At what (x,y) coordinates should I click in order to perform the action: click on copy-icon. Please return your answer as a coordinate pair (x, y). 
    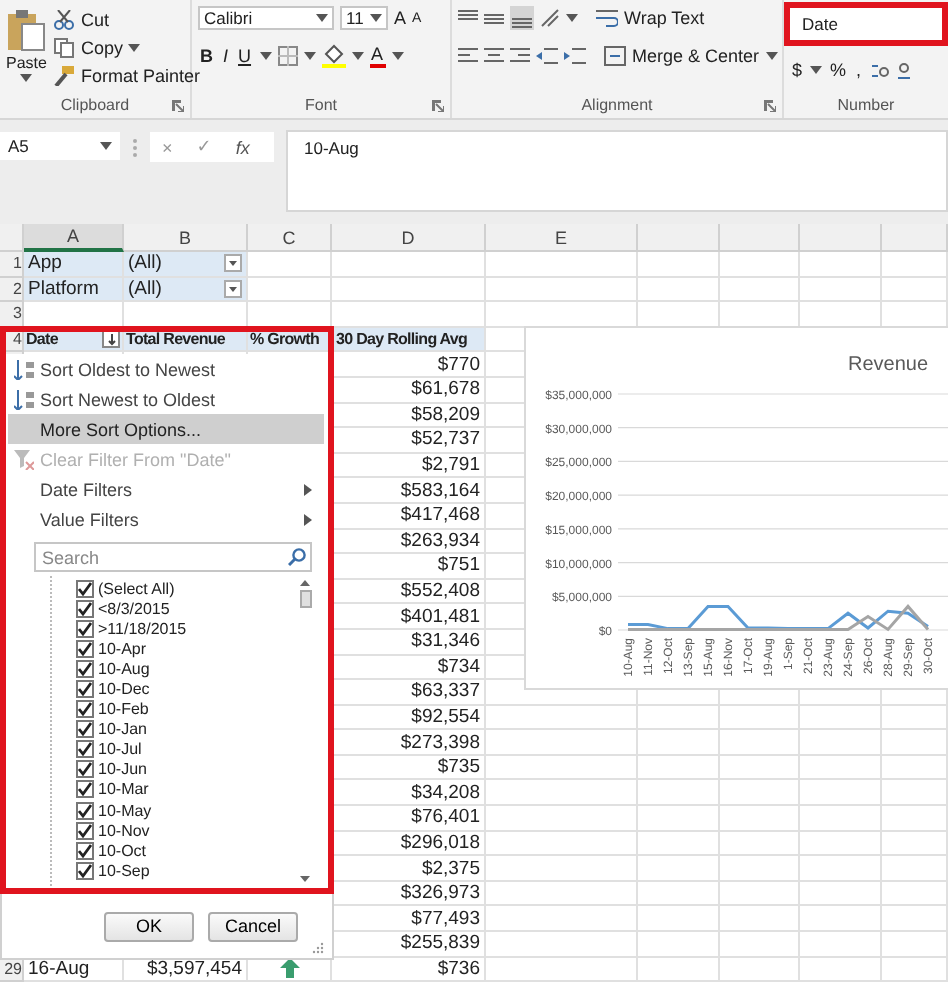
    Looking at the image, I should click on (64, 48).